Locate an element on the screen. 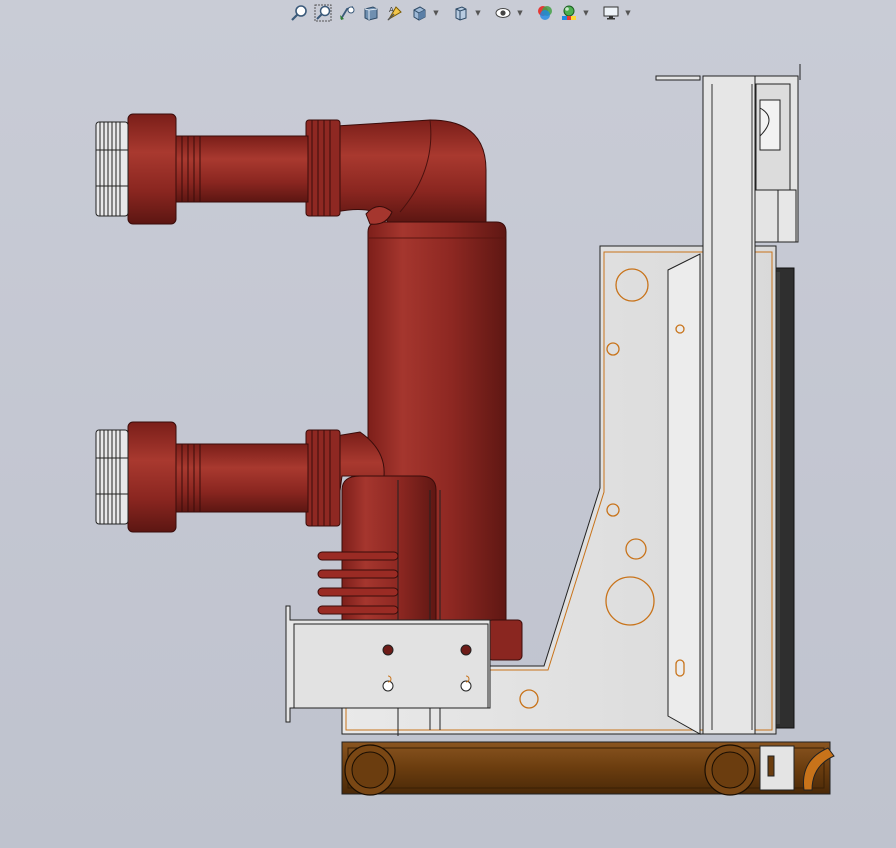 This screenshot has height=848, width=896. previous-view-icon is located at coordinates (347, 13).